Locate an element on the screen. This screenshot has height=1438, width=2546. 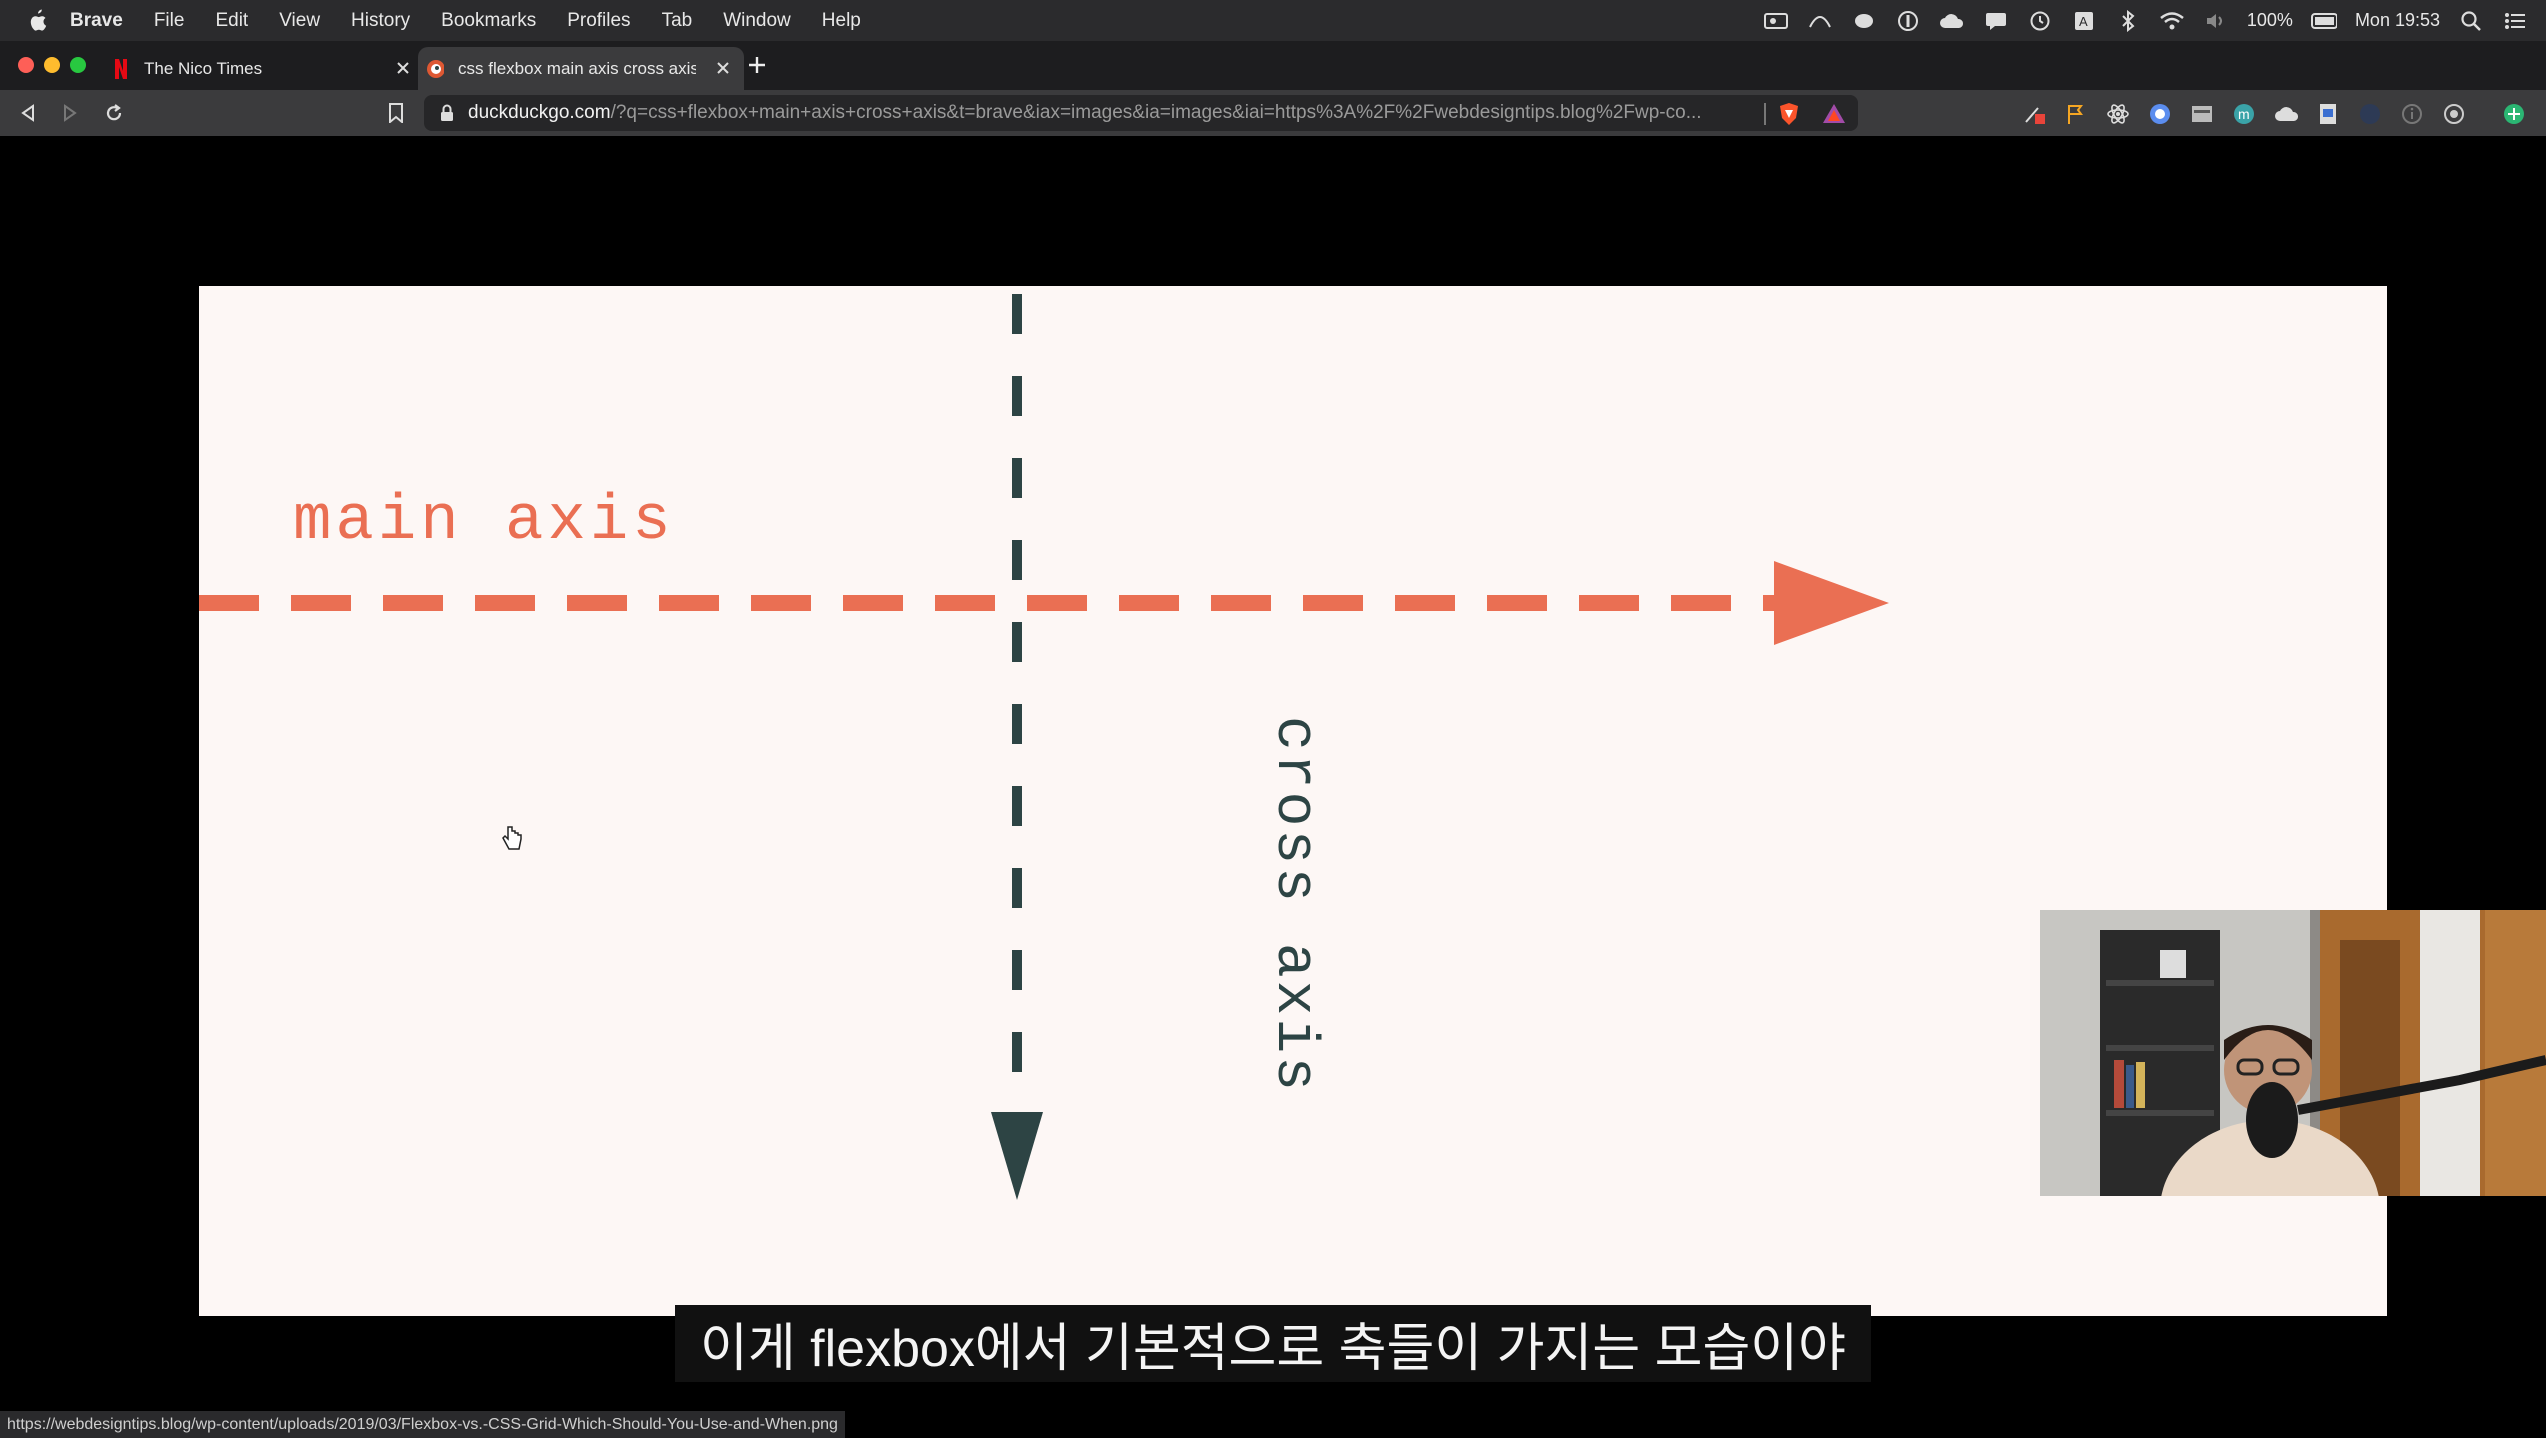
extension-target-icon is located at coordinates (2454, 114).